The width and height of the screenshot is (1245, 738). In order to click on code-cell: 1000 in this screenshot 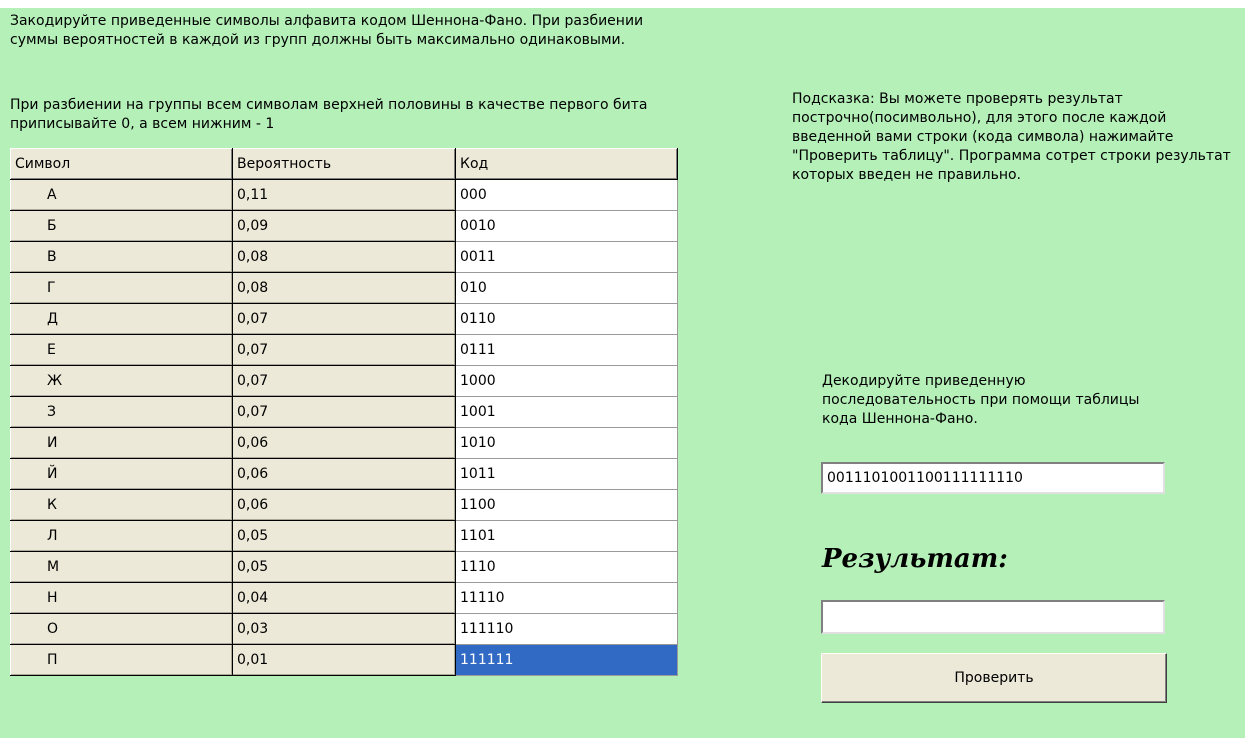, I will do `click(566, 381)`.